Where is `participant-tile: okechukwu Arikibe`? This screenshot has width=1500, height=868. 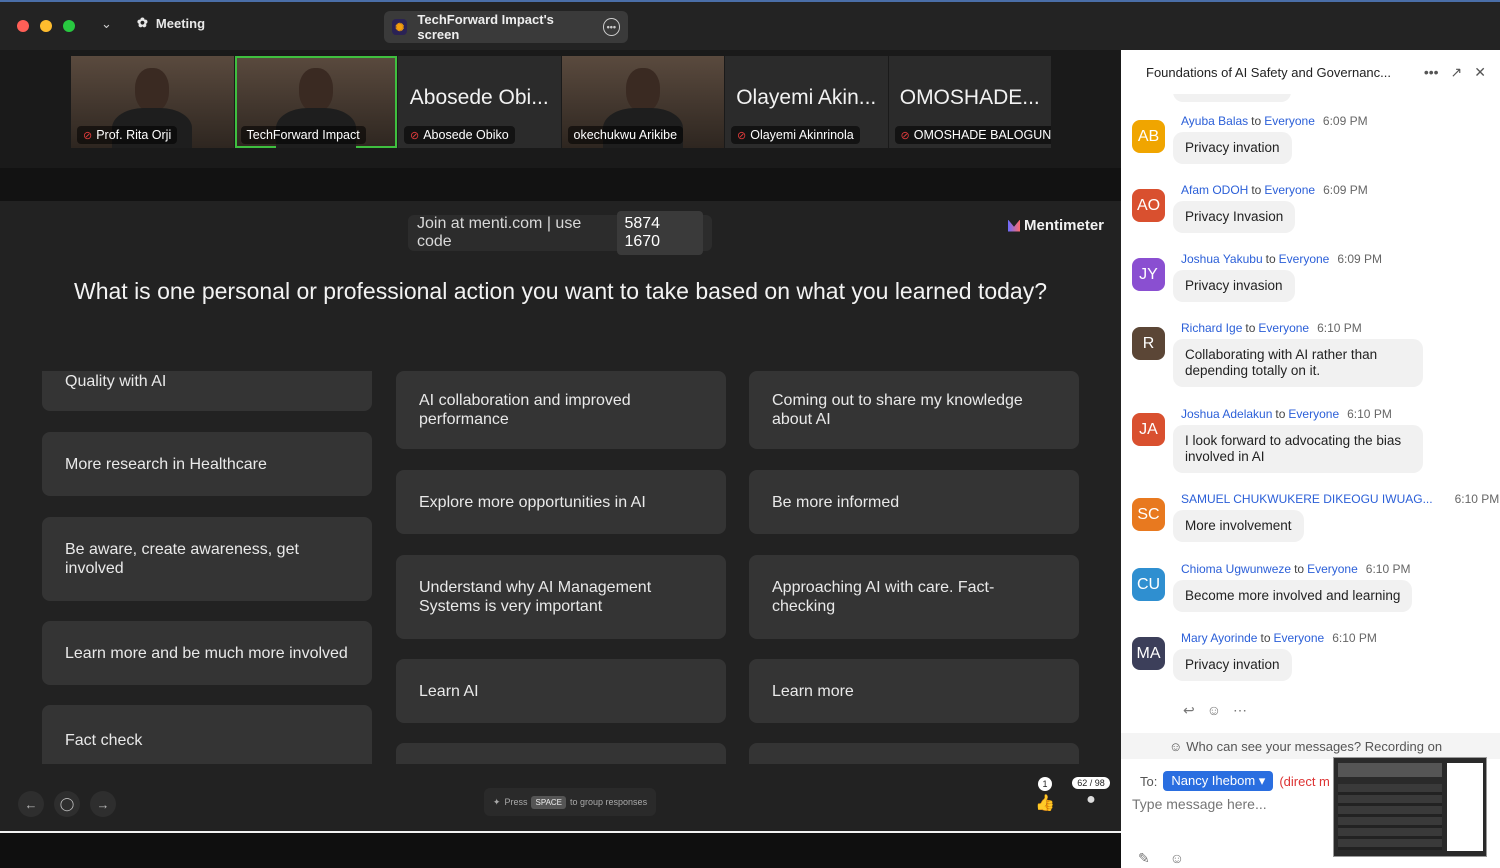
participant-tile: okechukwu Arikibe is located at coordinates (642, 102).